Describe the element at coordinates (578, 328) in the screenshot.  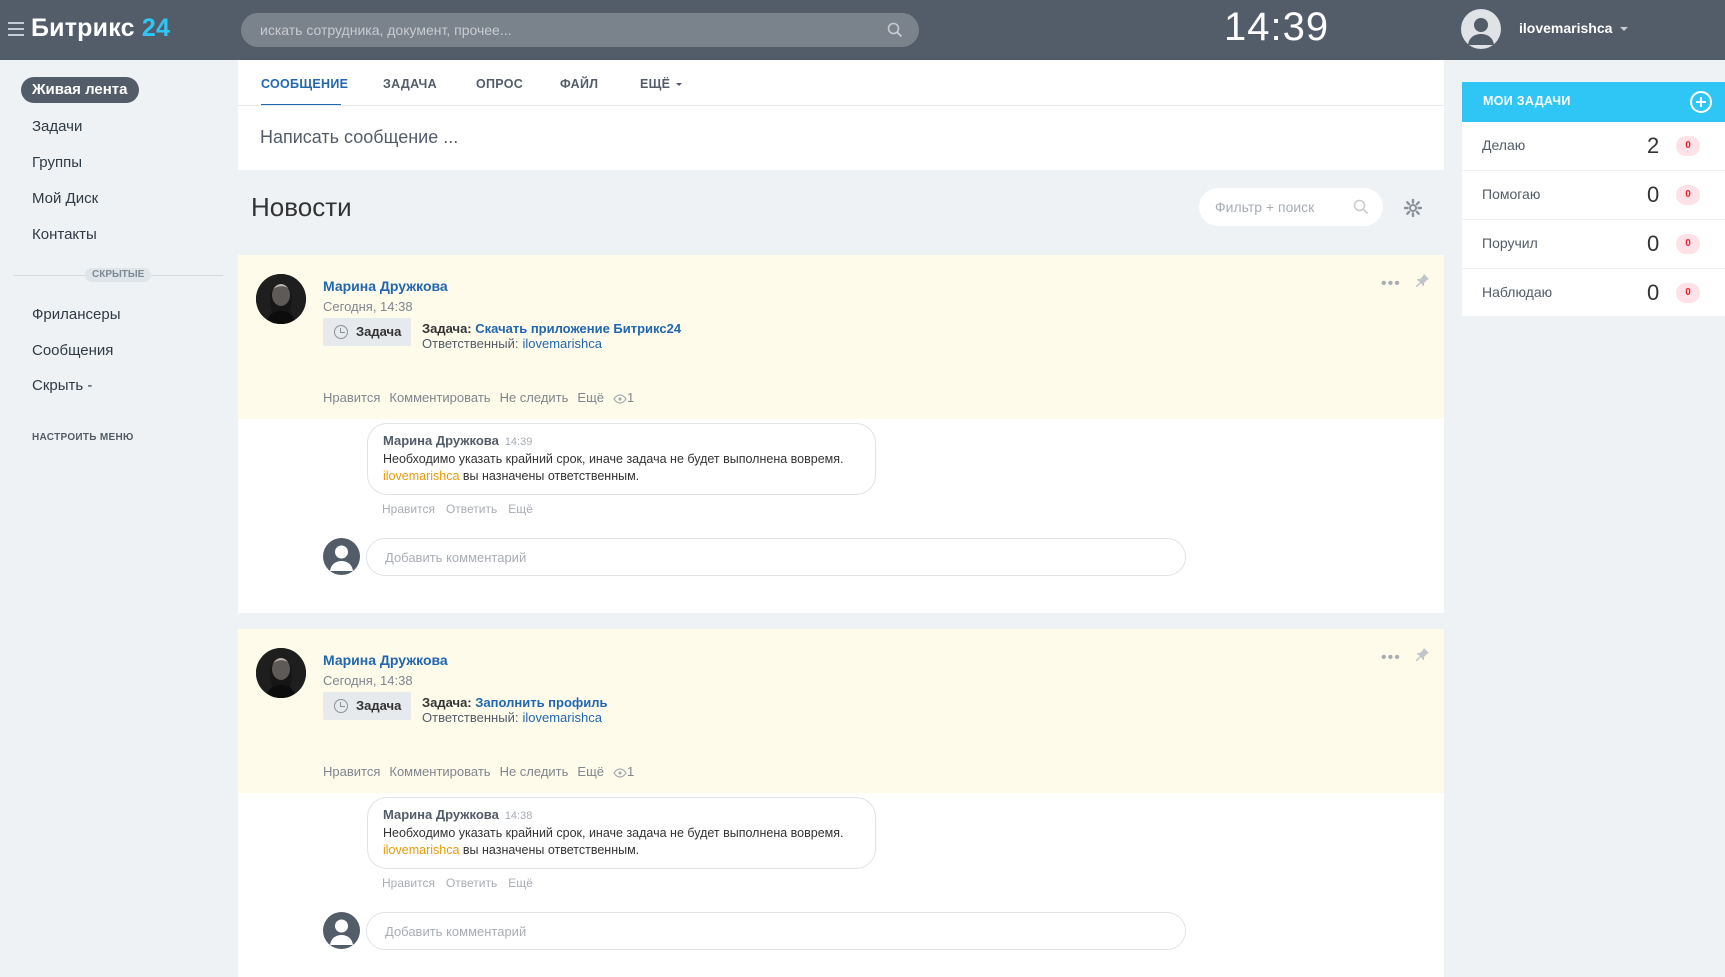
I see `task-title-link: Скачать приложение Битрикс24` at that location.